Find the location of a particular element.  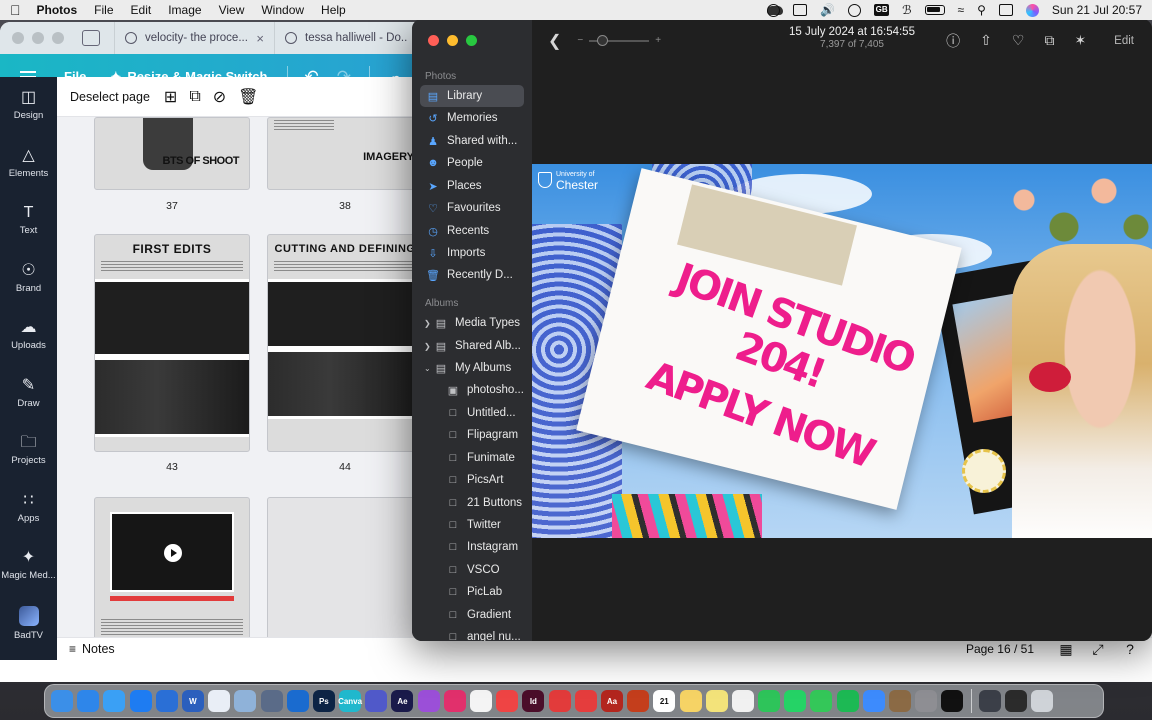

dock-app-store-icon is located at coordinates (140, 701).